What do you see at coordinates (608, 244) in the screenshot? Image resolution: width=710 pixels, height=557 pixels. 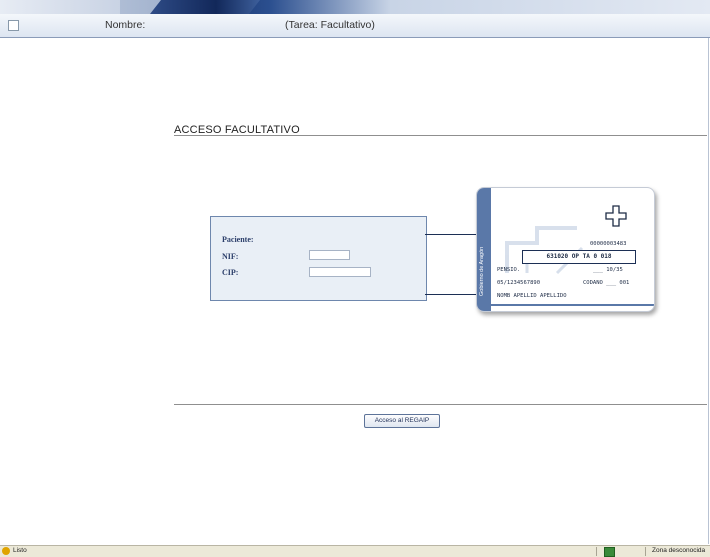 I see `card-number: 00000003483` at bounding box center [608, 244].